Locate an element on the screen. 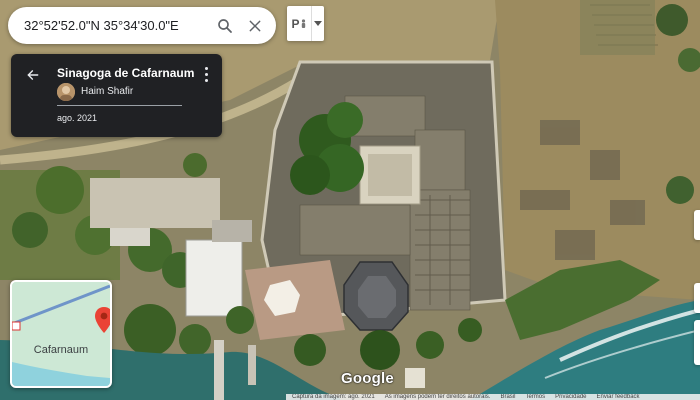  google-logo: Google is located at coordinates (367, 378).